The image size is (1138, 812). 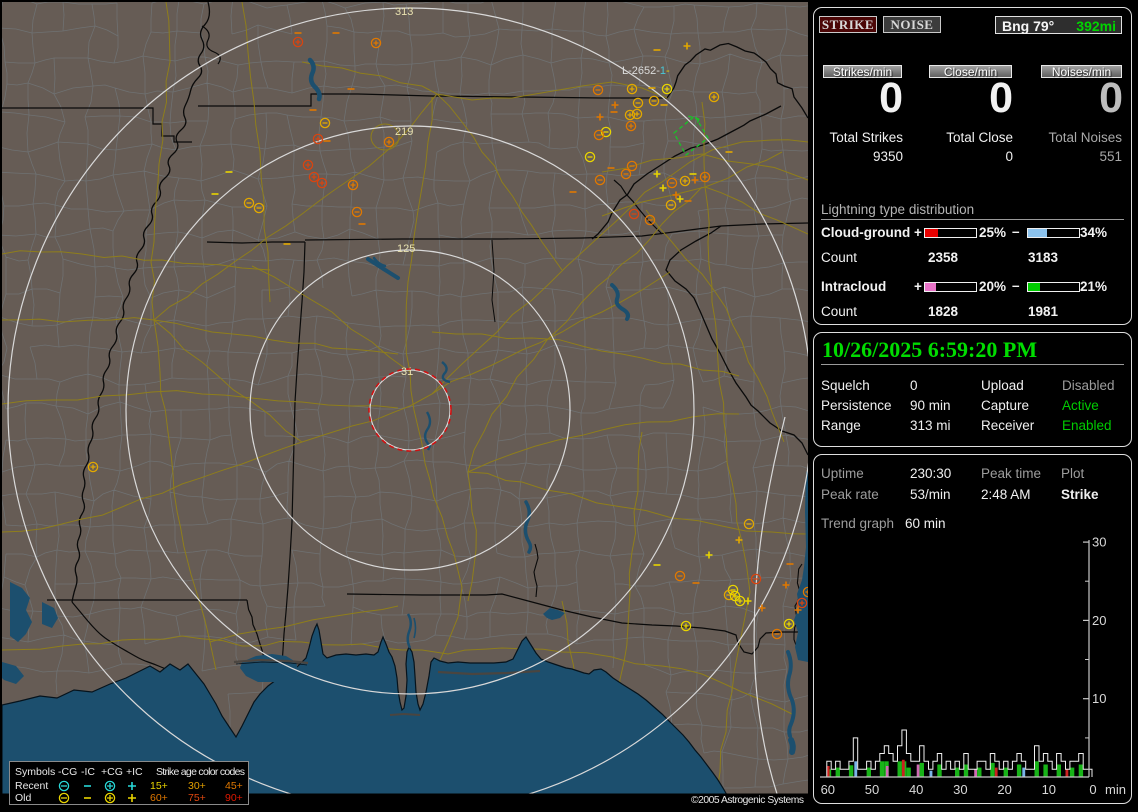 What do you see at coordinates (67, 772) in the screenshot?
I see `svg-text: -CG` at bounding box center [67, 772].